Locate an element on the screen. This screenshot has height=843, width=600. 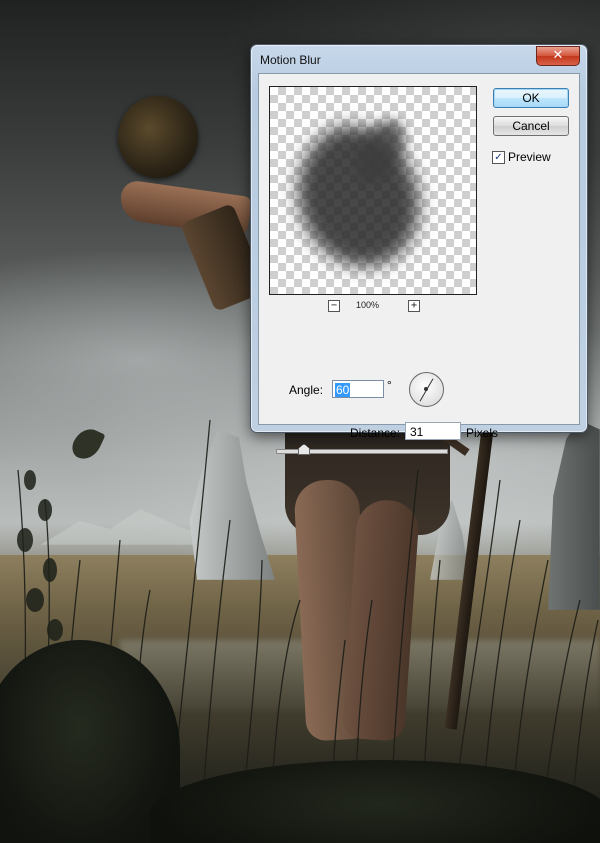
distance-input: 31 is located at coordinates (433, 431).